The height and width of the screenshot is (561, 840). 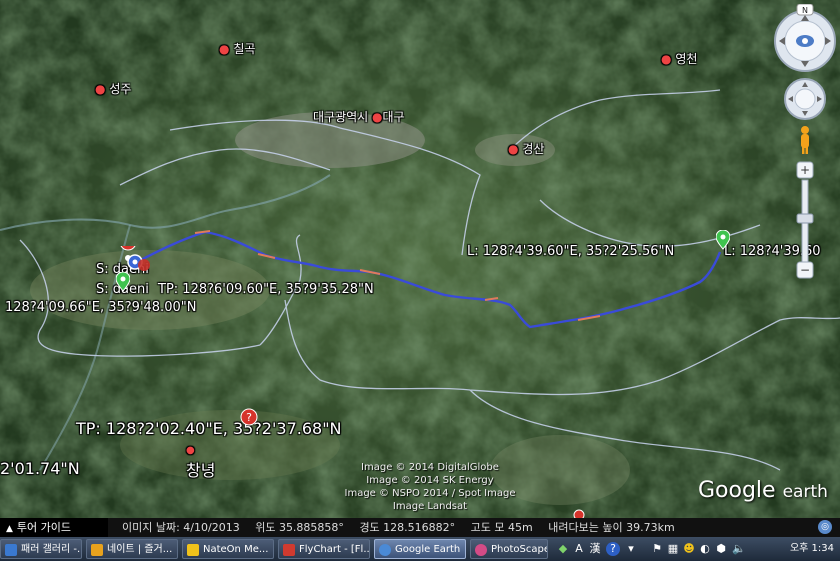 What do you see at coordinates (430, 506) in the screenshot?
I see `imagery-copyright-4: Image Landsat` at bounding box center [430, 506].